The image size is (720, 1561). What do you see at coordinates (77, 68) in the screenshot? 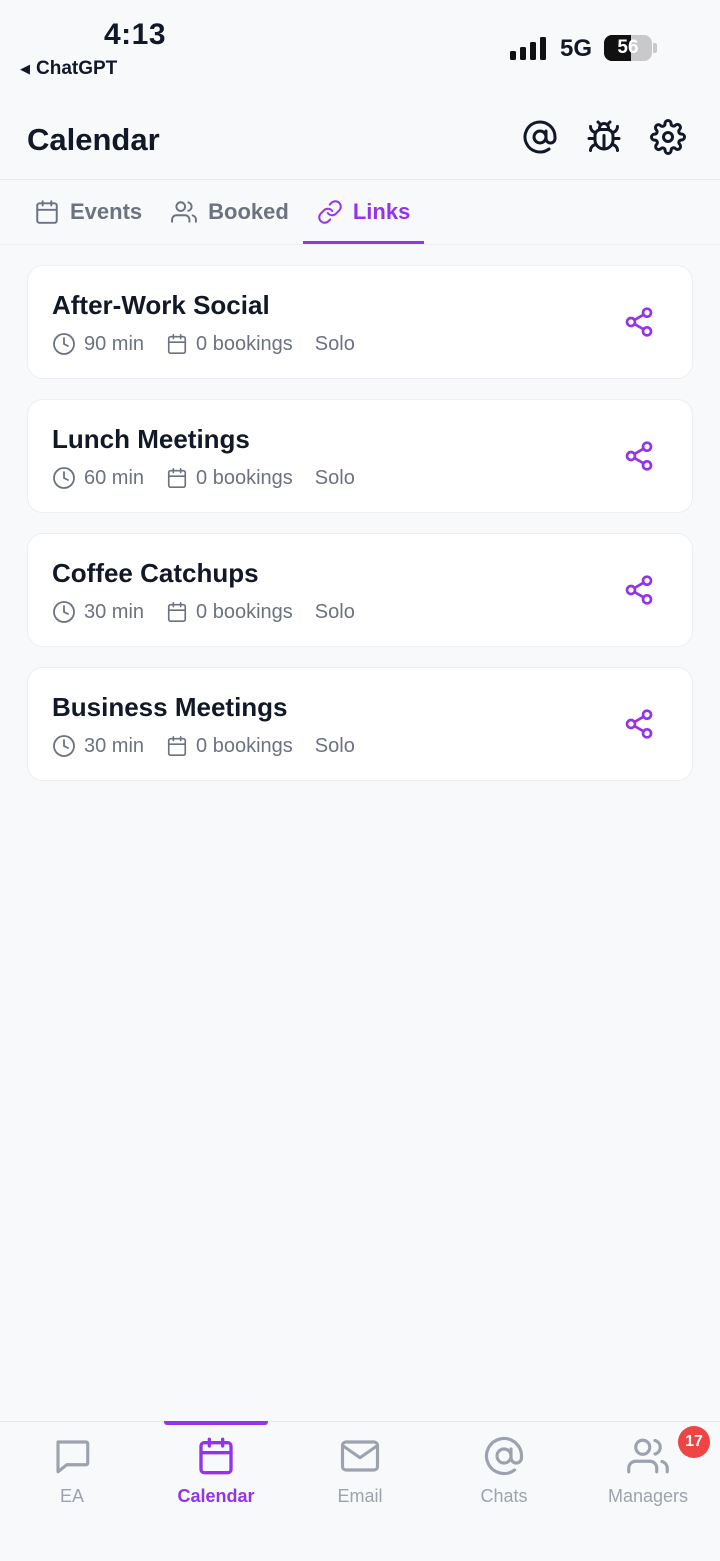
I see `back-app-label: ChatGPT` at bounding box center [77, 68].